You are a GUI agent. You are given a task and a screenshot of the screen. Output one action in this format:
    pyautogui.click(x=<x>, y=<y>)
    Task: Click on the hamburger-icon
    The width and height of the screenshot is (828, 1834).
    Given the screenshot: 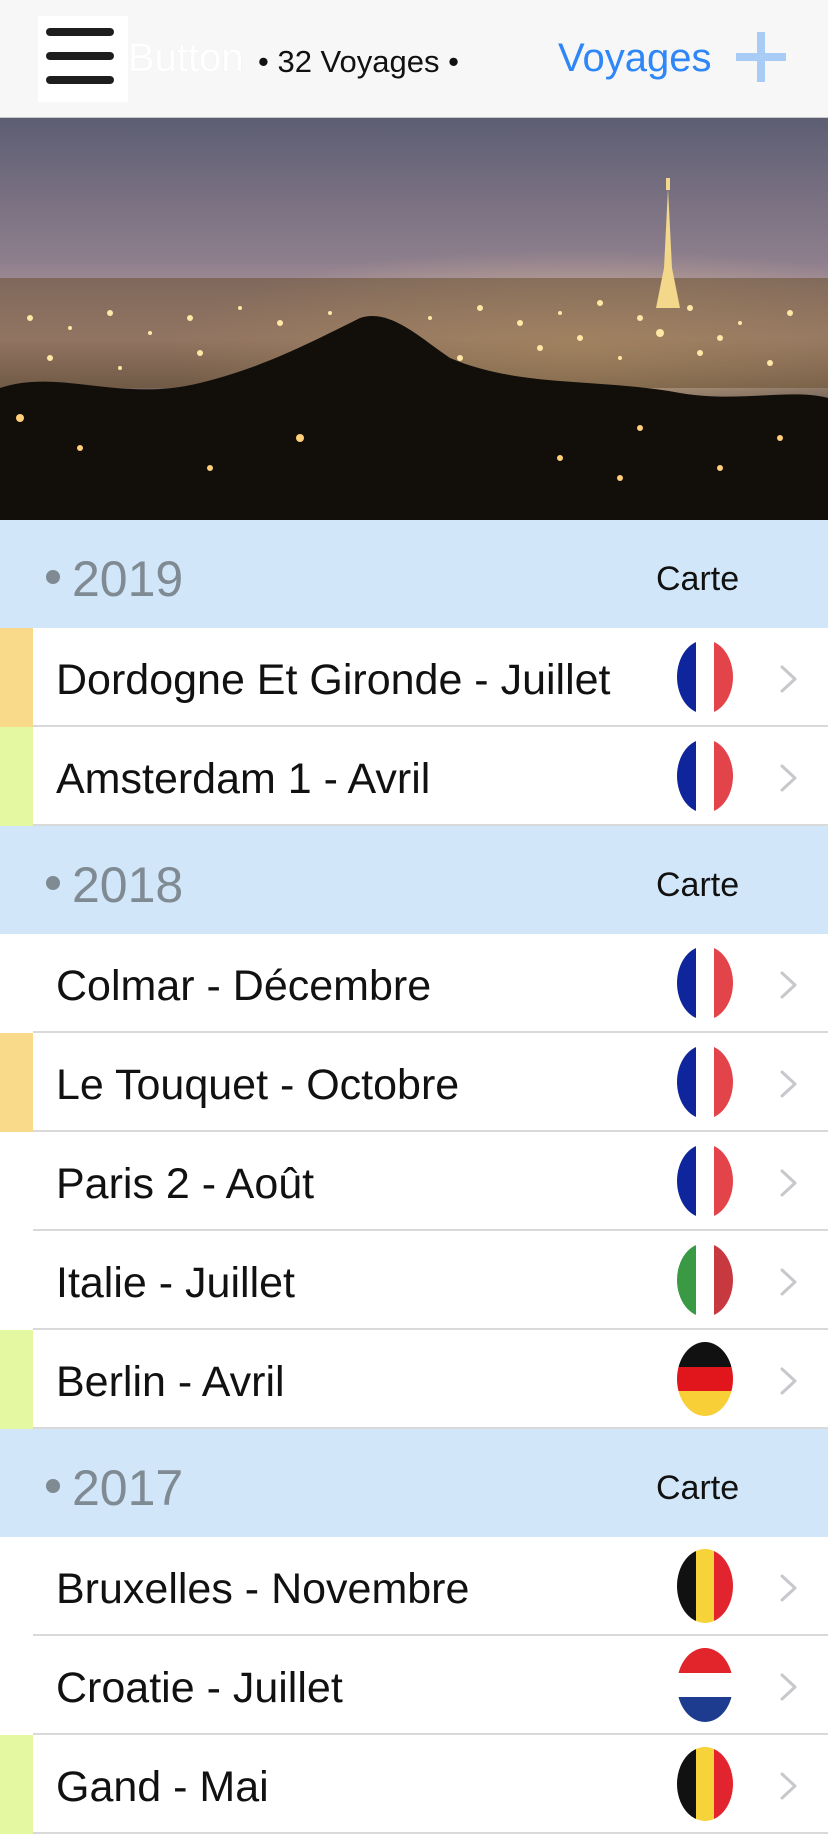 What is the action you would take?
    pyautogui.click(x=83, y=59)
    